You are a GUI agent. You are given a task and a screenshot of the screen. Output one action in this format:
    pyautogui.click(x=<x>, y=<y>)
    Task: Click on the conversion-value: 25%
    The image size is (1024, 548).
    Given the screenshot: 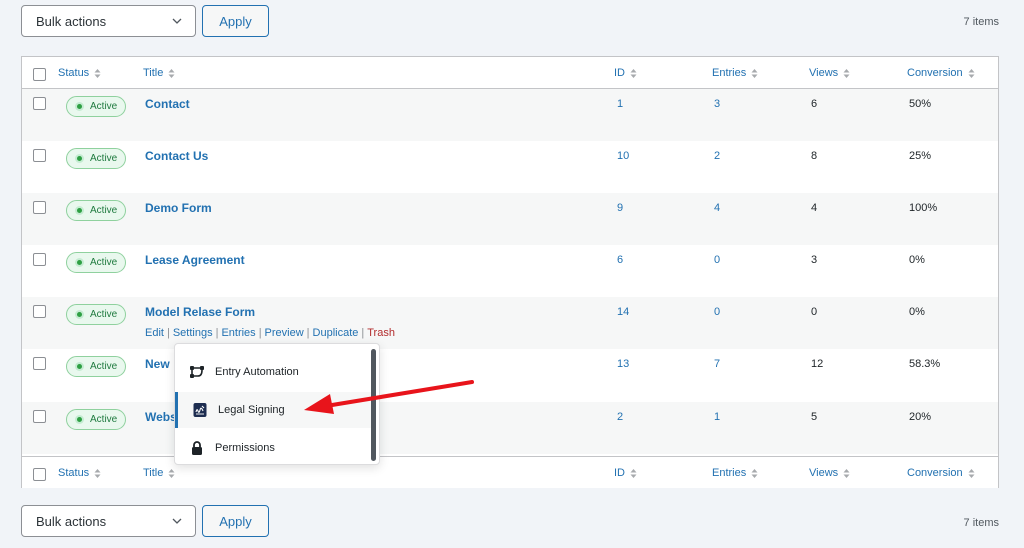 What is the action you would take?
    pyautogui.click(x=920, y=156)
    